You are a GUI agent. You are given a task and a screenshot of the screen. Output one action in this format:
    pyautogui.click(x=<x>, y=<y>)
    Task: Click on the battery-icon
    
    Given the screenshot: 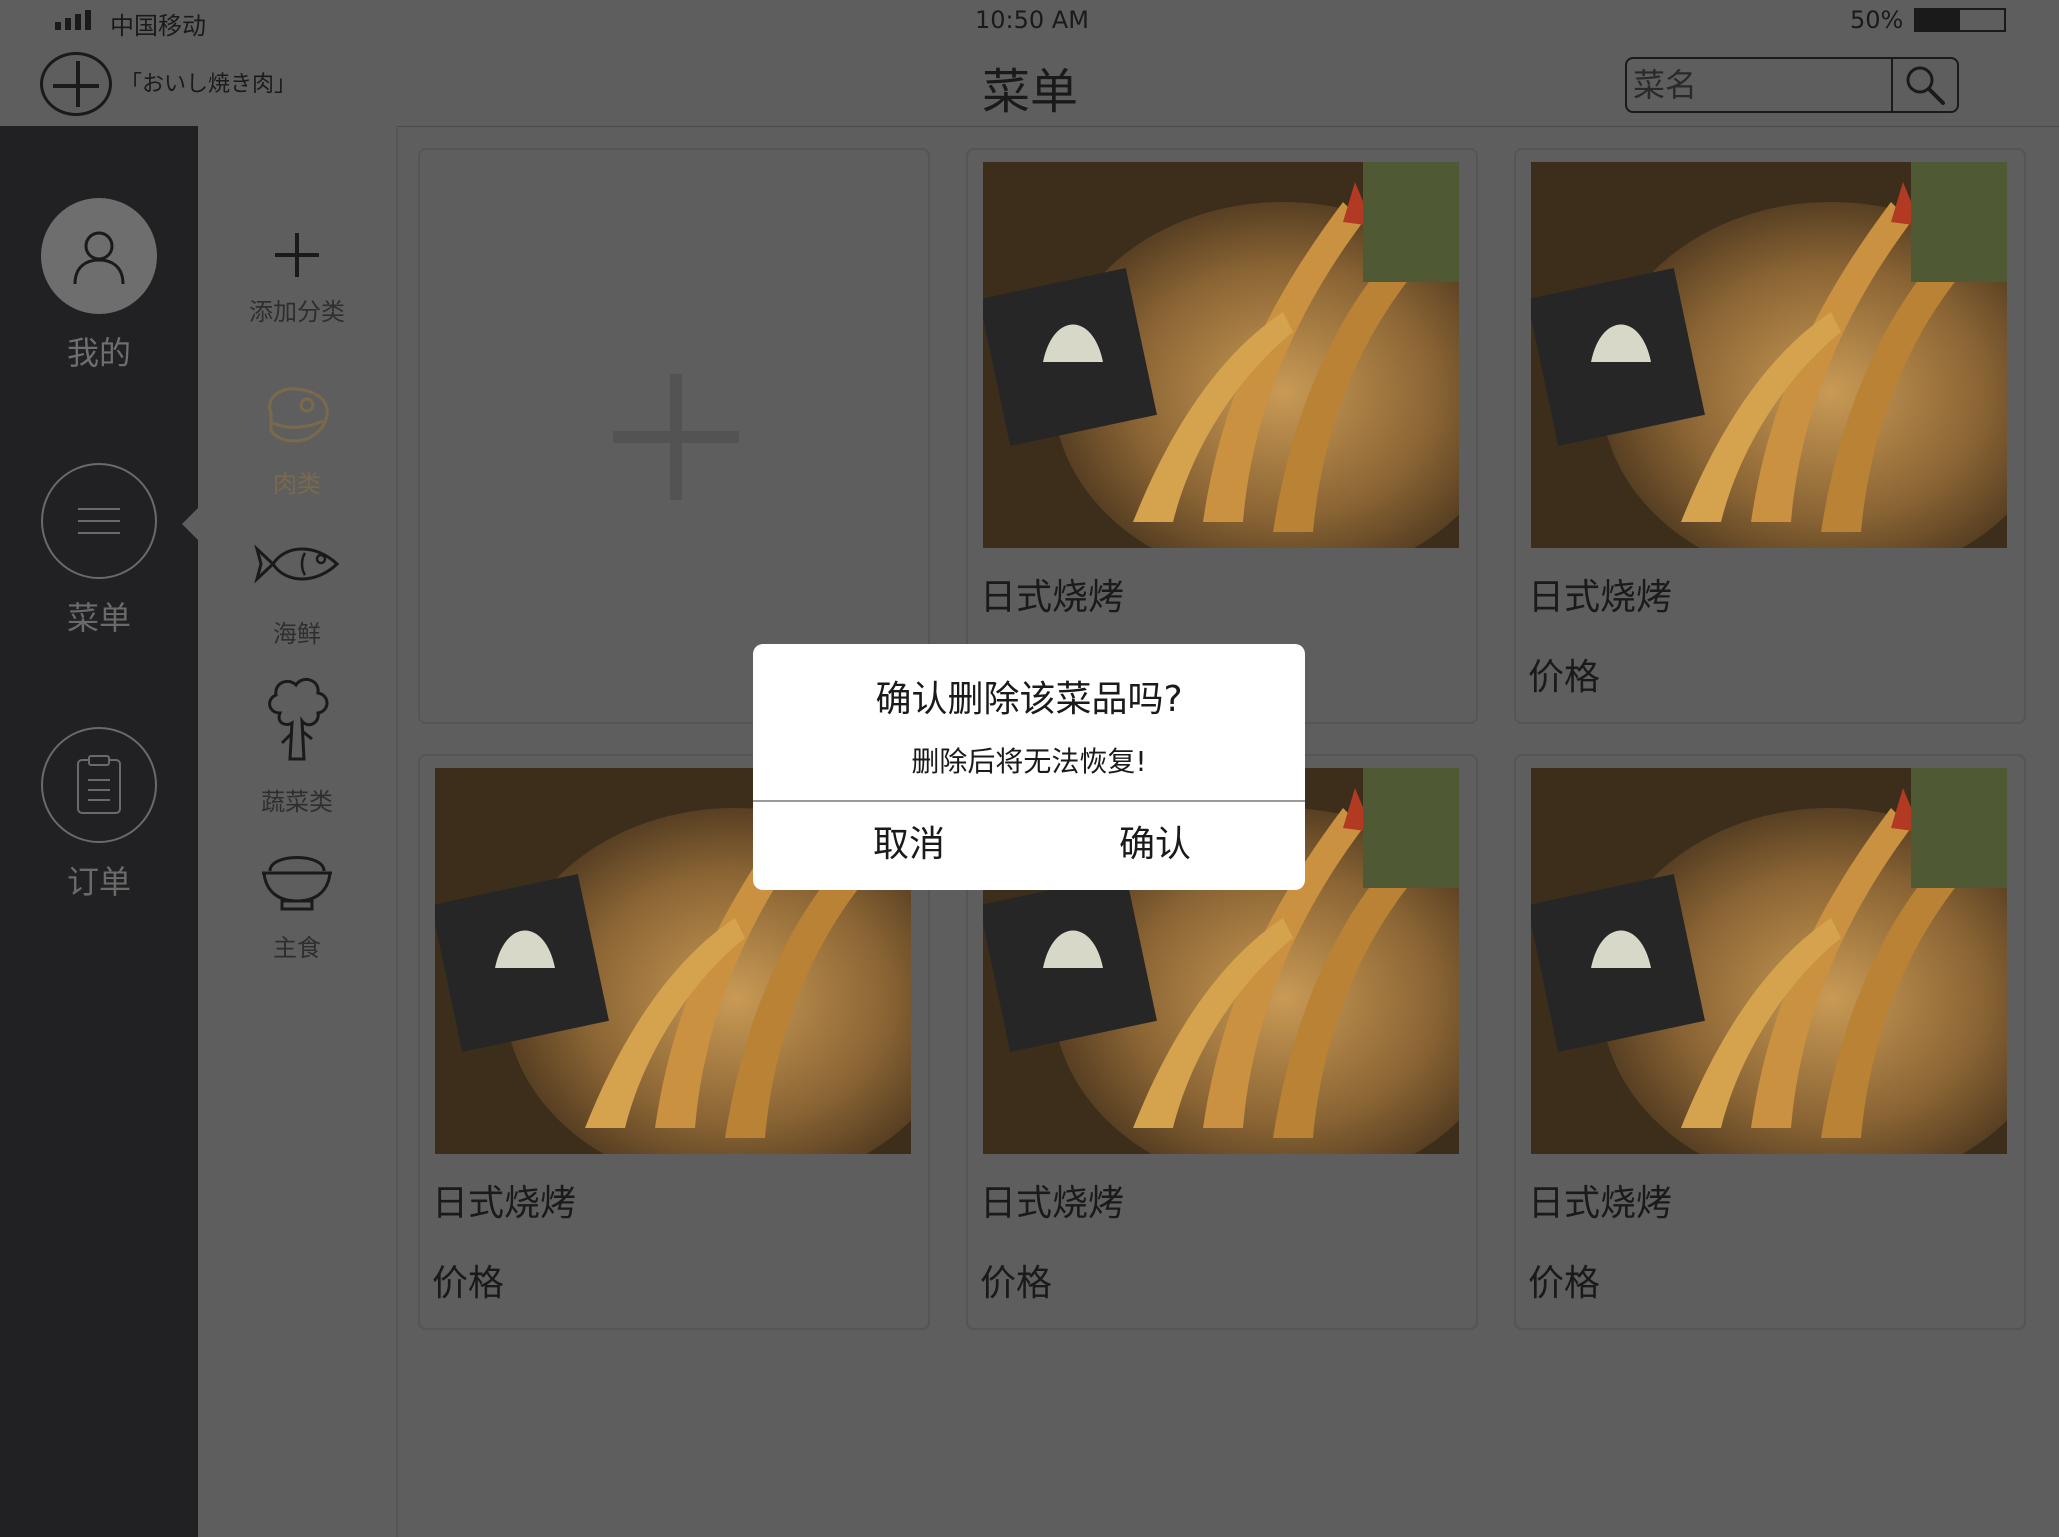 What is the action you would take?
    pyautogui.click(x=1960, y=20)
    